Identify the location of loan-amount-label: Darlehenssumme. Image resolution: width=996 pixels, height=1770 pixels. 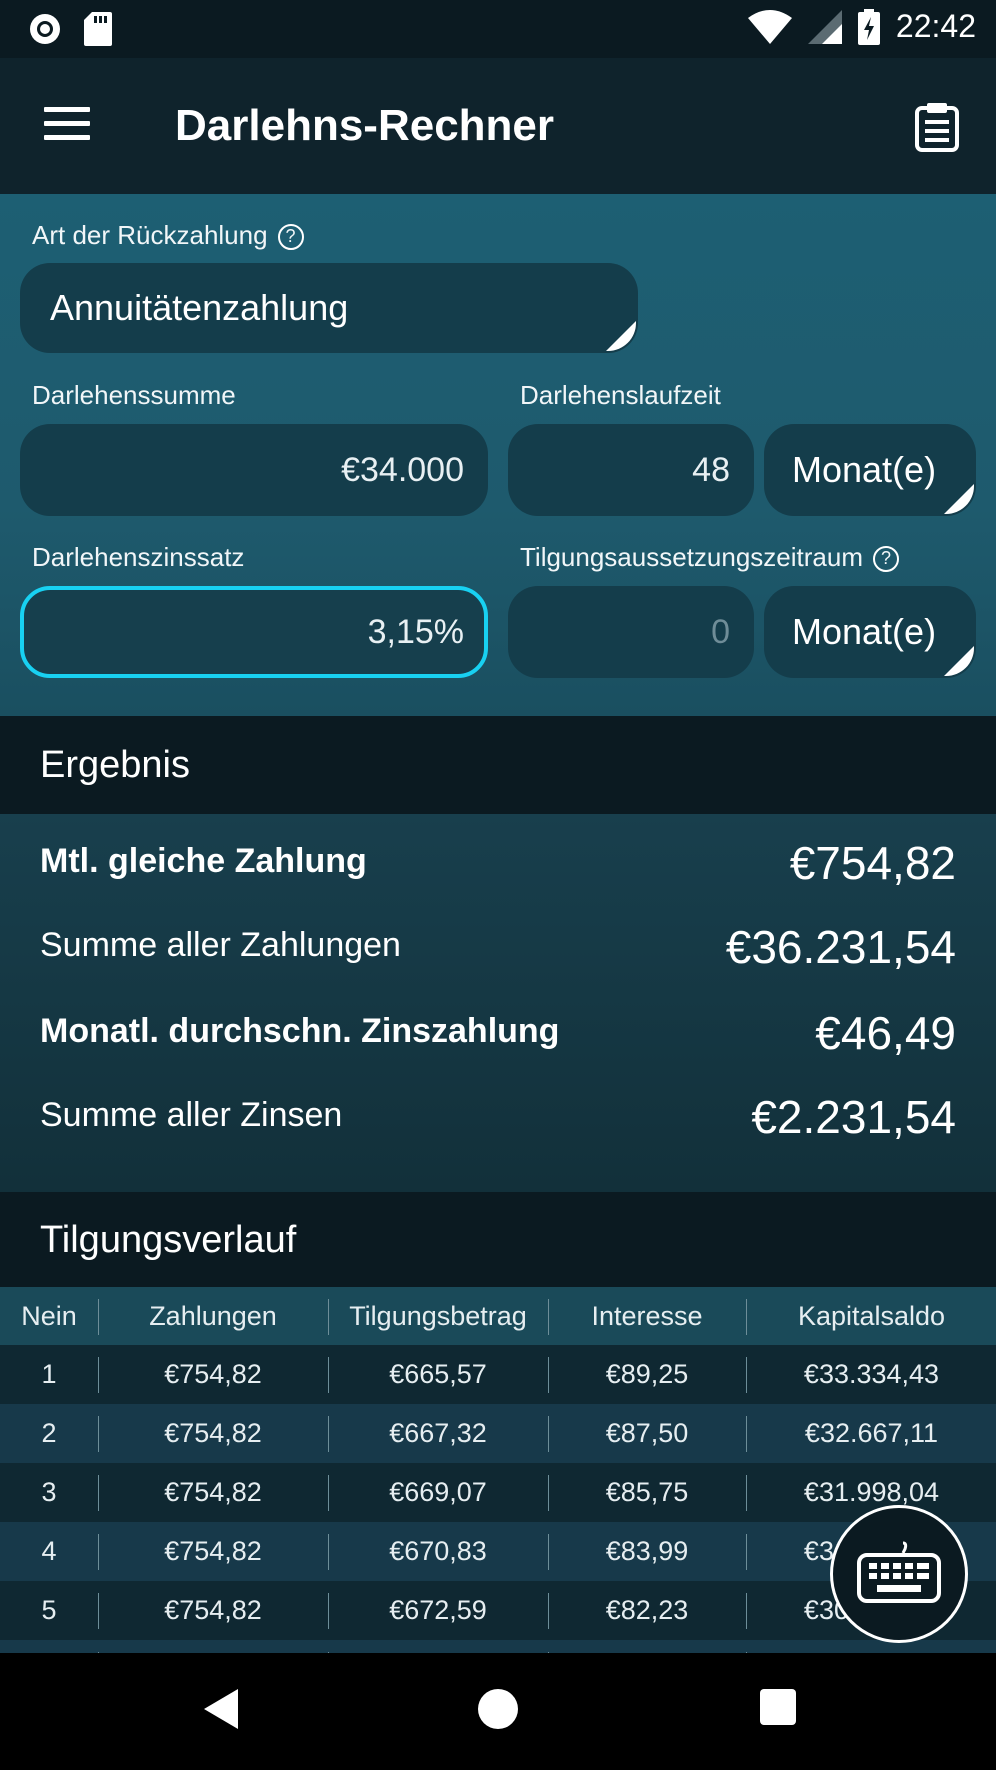
(134, 395).